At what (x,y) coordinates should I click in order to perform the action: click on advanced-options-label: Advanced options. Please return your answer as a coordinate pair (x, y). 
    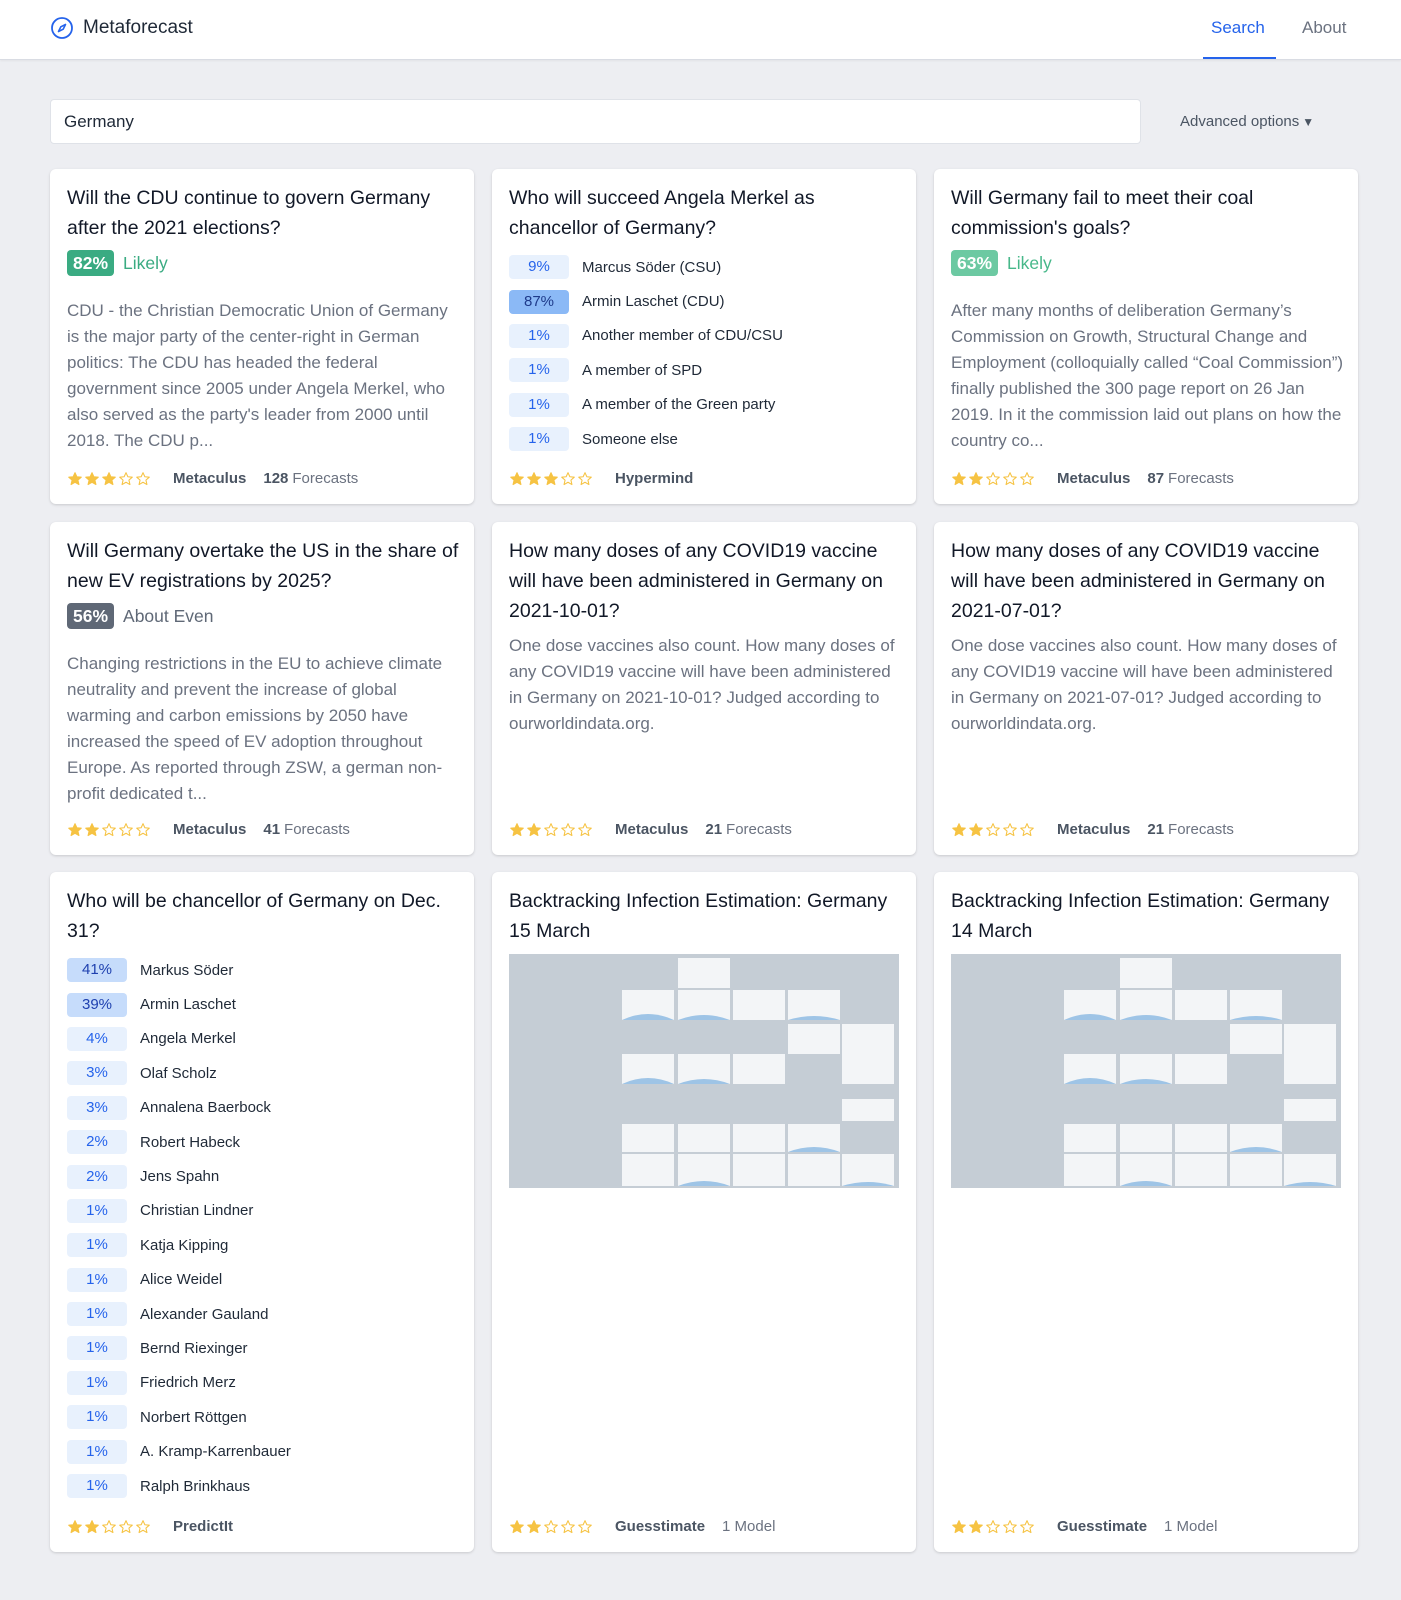
    Looking at the image, I should click on (1240, 121).